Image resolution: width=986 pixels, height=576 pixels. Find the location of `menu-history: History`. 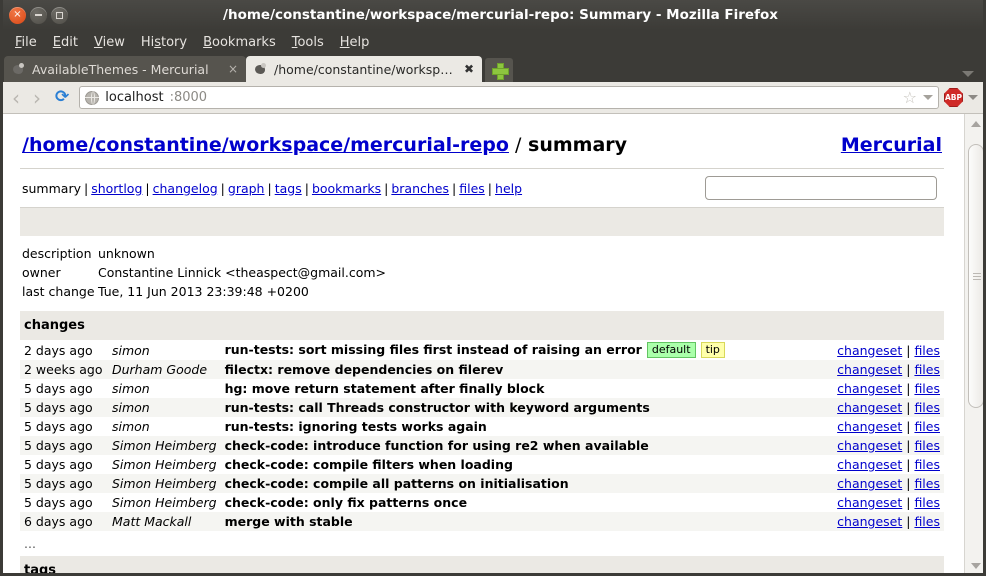

menu-history: History is located at coordinates (164, 42).